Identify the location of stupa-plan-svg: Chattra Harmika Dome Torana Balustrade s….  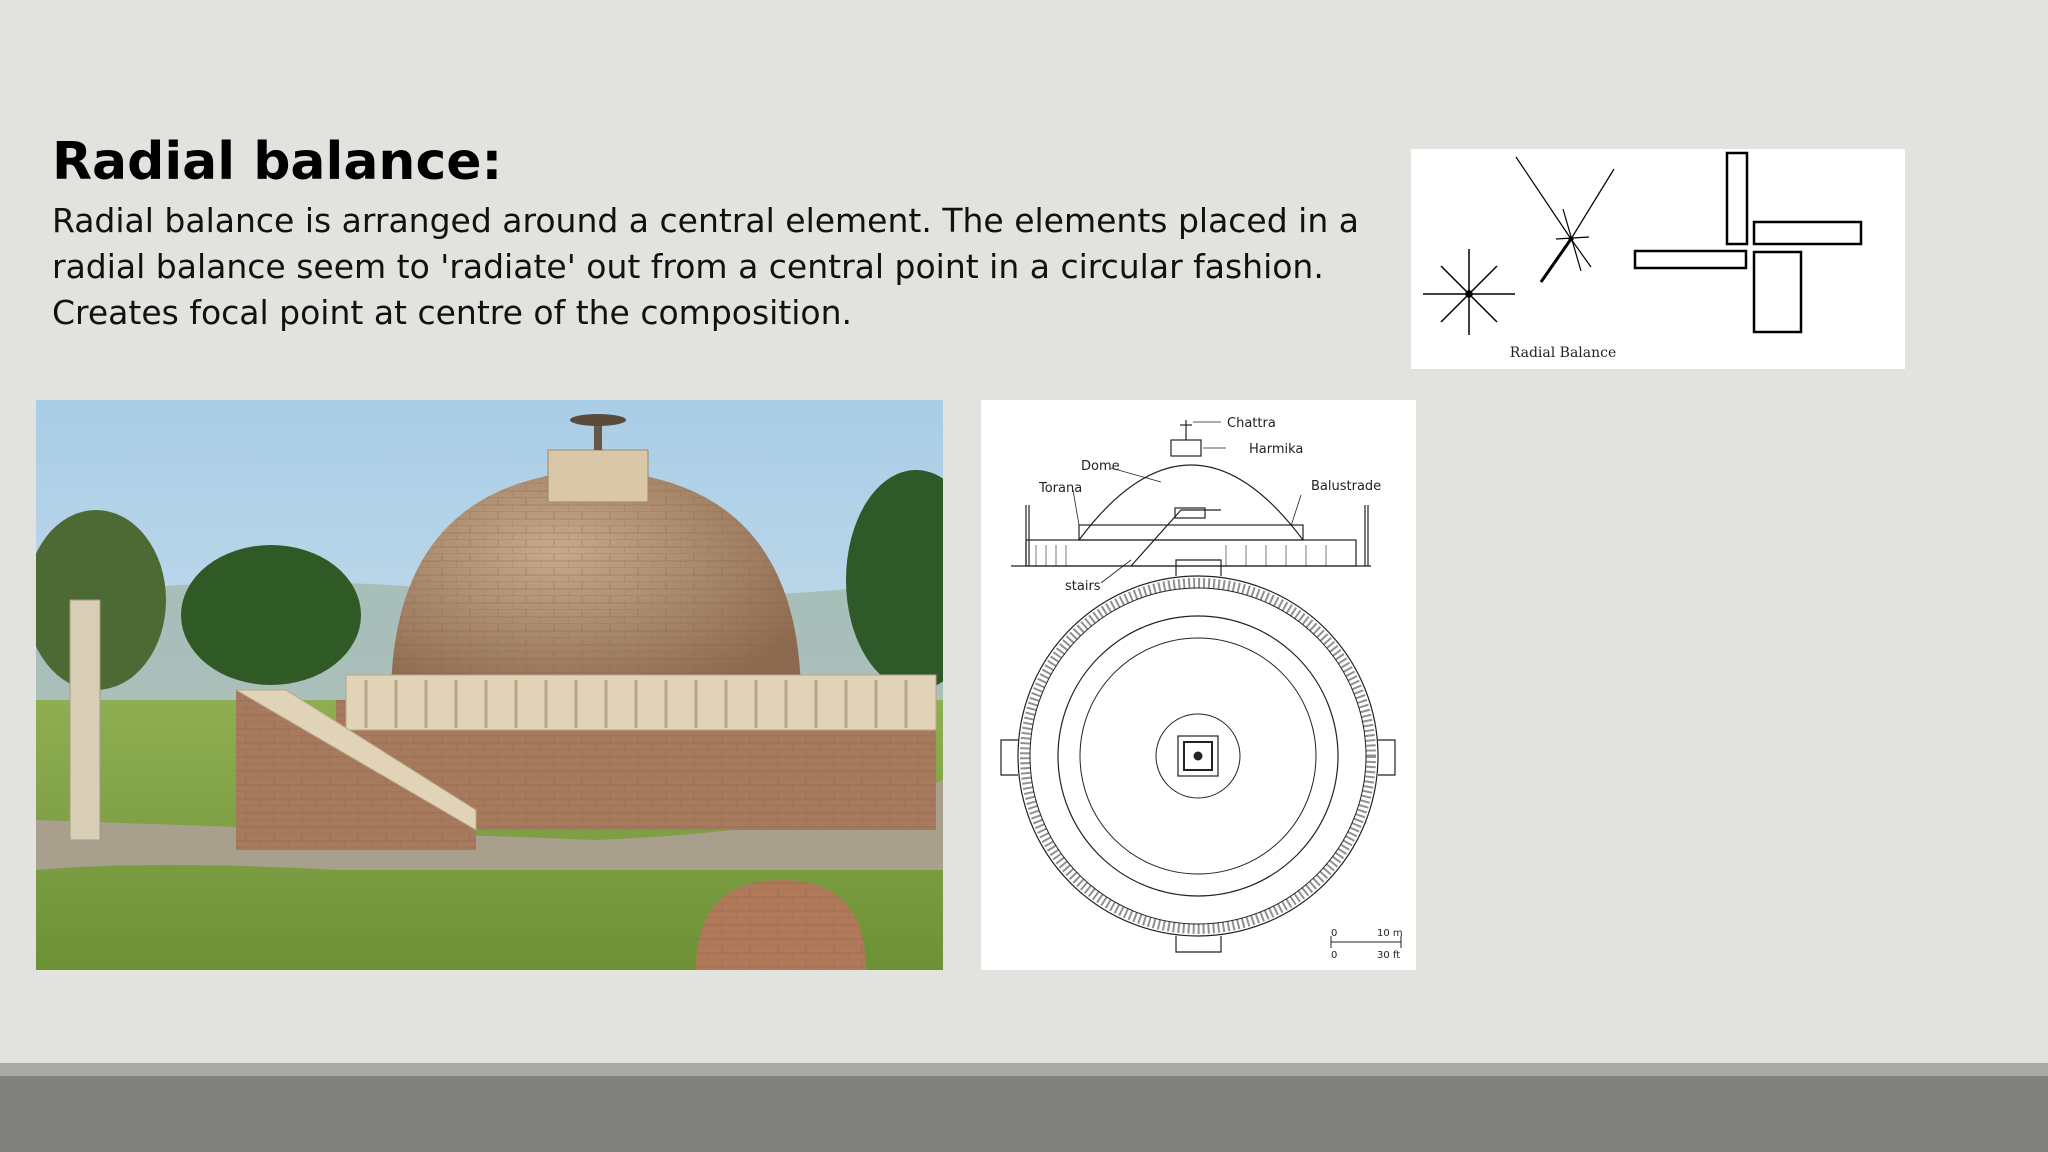
(1201, 688).